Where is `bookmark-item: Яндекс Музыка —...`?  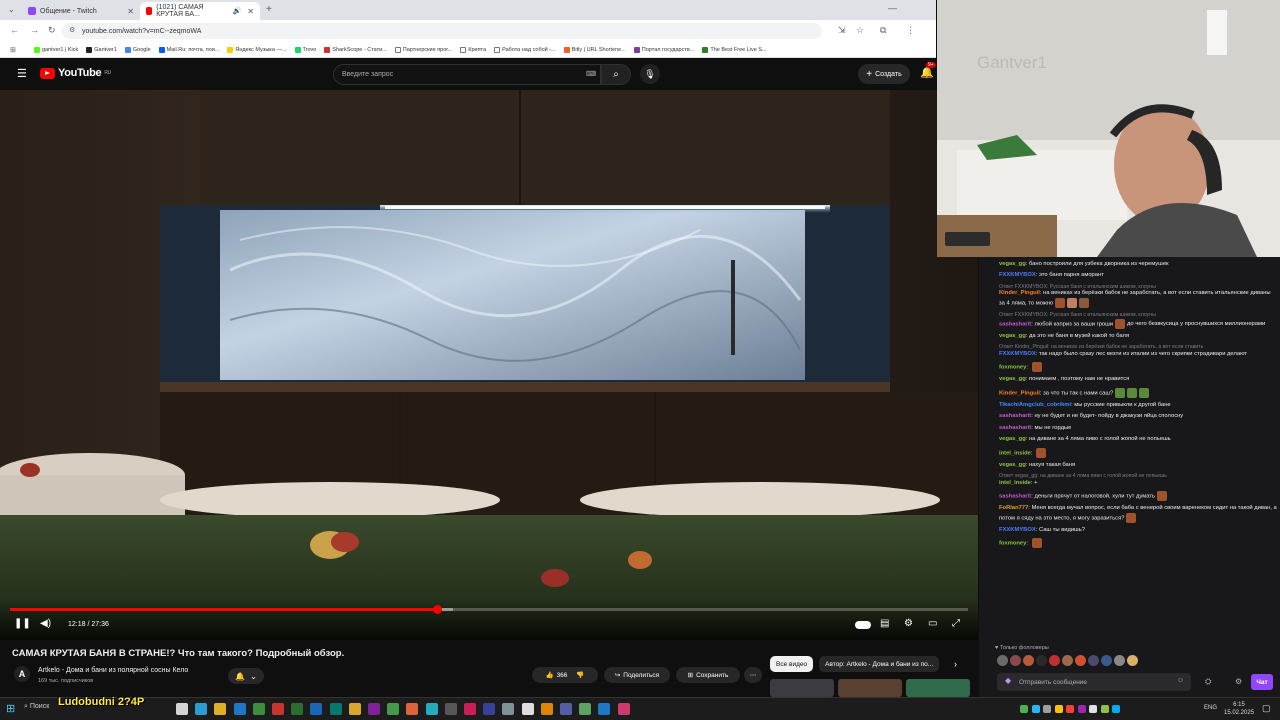 bookmark-item: Яндекс Музыка —... is located at coordinates (257, 49).